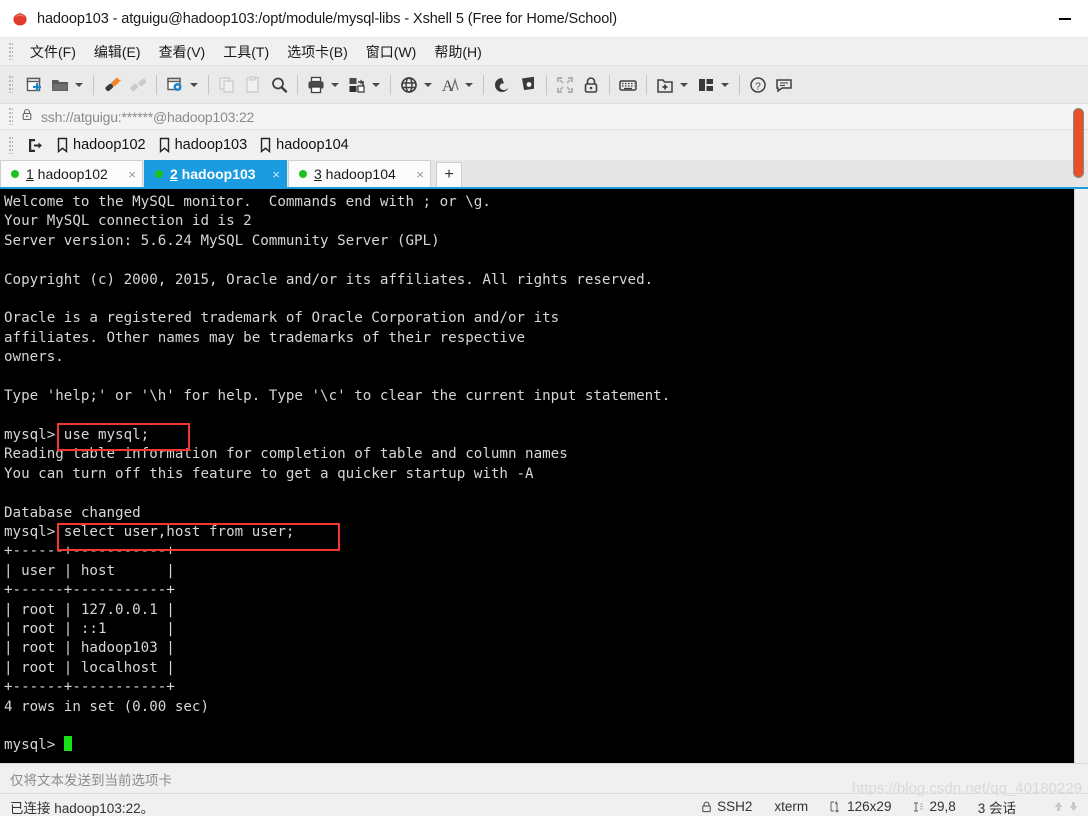  What do you see at coordinates (469, 84) in the screenshot?
I see `font-dropdown-icon` at bounding box center [469, 84].